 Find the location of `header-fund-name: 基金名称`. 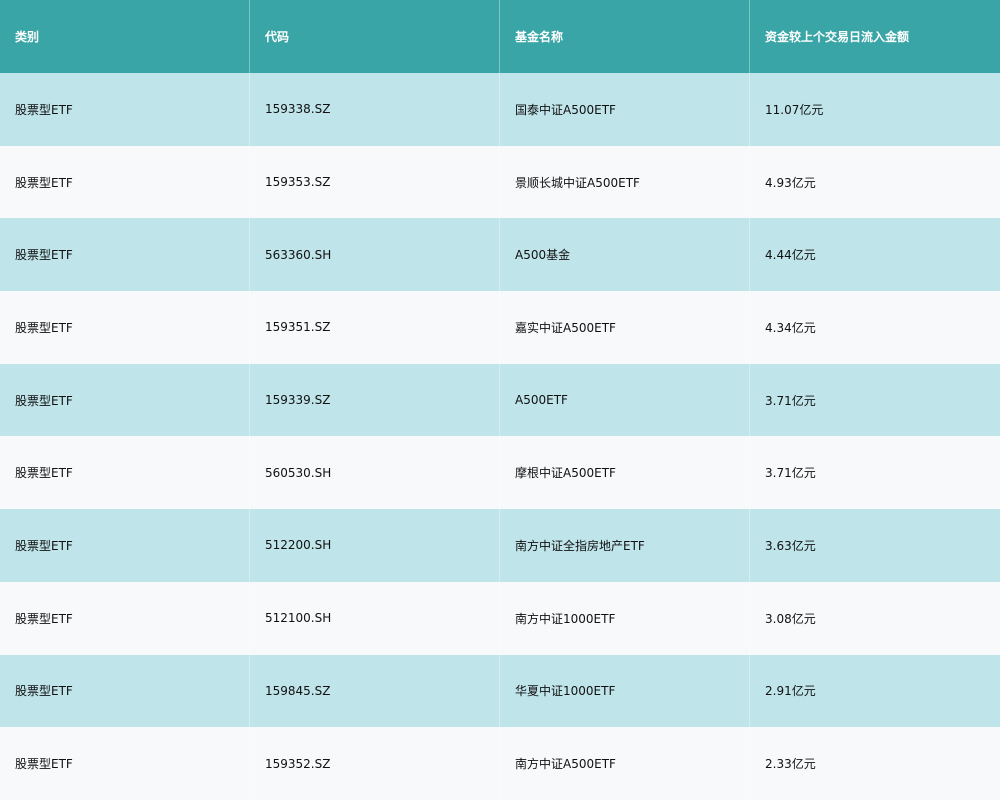

header-fund-name: 基金名称 is located at coordinates (625, 36).